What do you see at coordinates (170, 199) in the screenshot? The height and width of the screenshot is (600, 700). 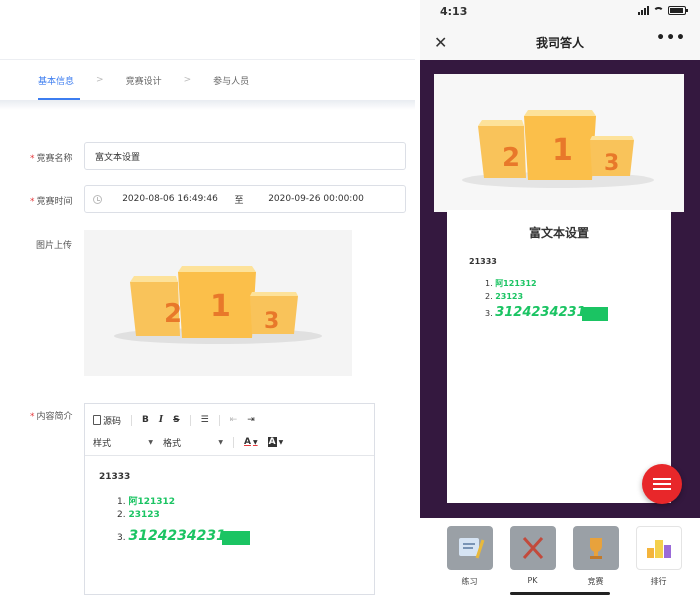 I see `start-time: 2020-08-06 16:49:46` at bounding box center [170, 199].